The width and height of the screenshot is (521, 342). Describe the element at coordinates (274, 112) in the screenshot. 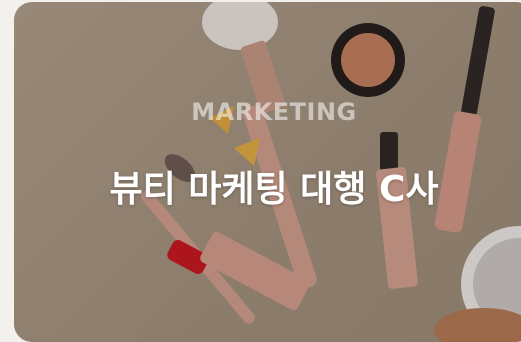

I see `category-label: MARKETING` at that location.